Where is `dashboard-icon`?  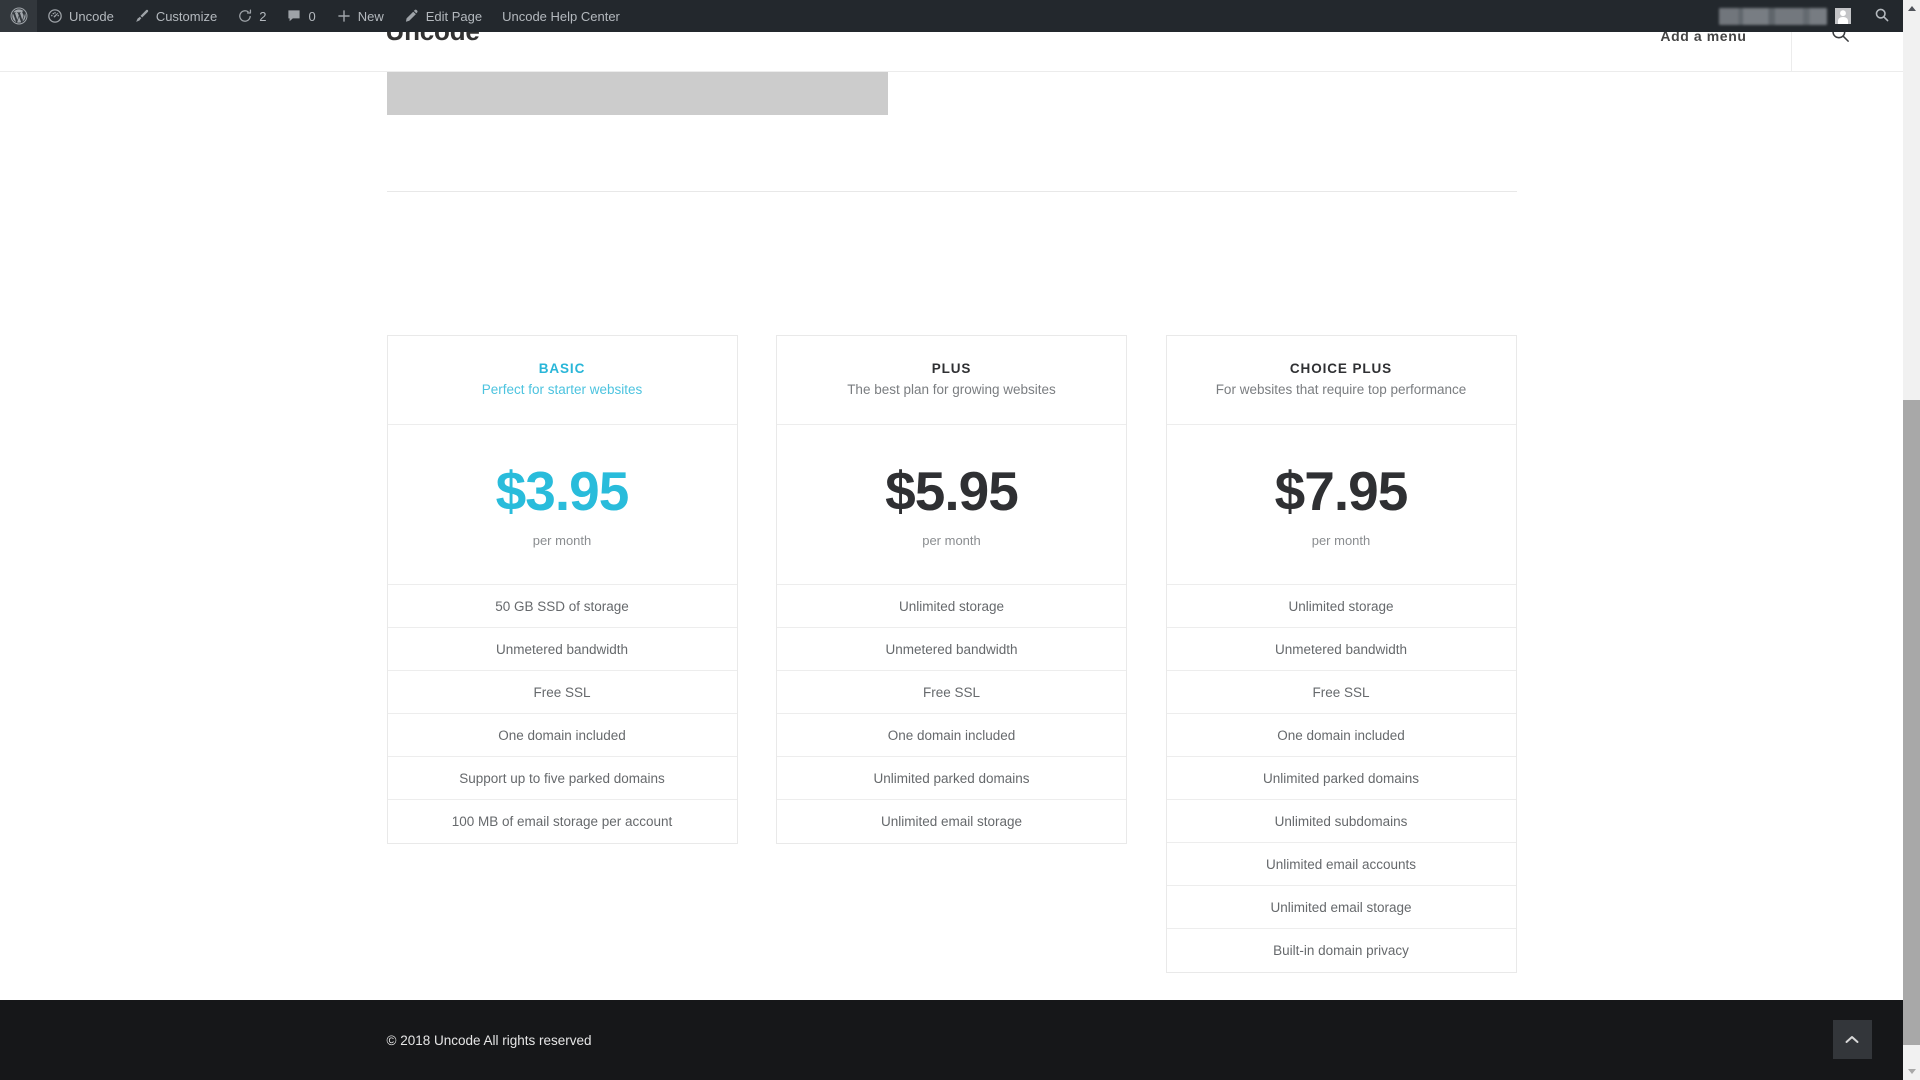
dashboard-icon is located at coordinates (55, 16).